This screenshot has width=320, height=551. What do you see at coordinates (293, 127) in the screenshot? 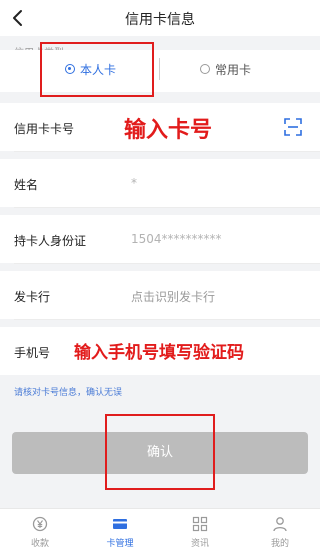
I see `scan-icon` at bounding box center [293, 127].